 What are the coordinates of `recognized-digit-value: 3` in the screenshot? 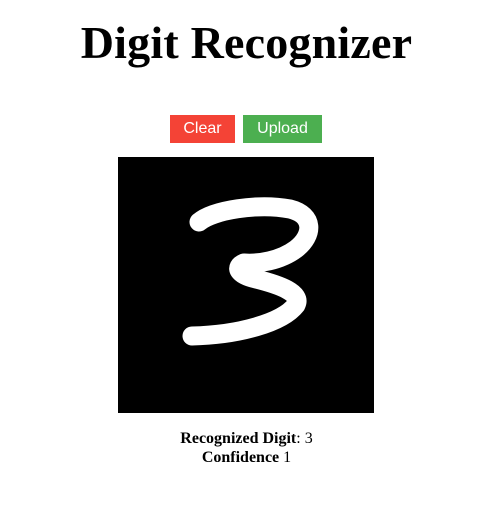 It's located at (308, 438).